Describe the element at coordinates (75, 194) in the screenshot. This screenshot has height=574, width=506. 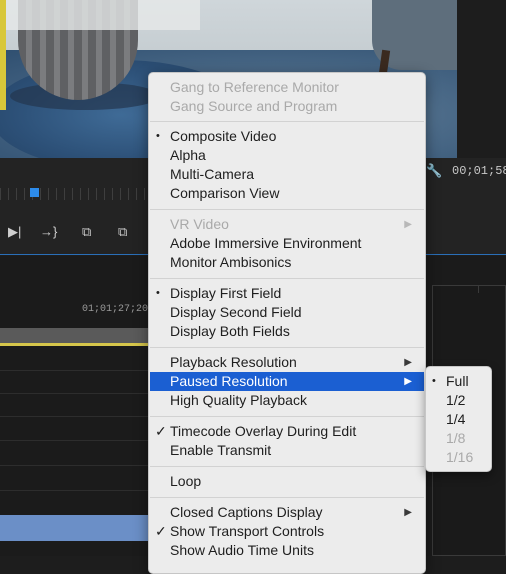
I see `monitor-time-ruler` at that location.